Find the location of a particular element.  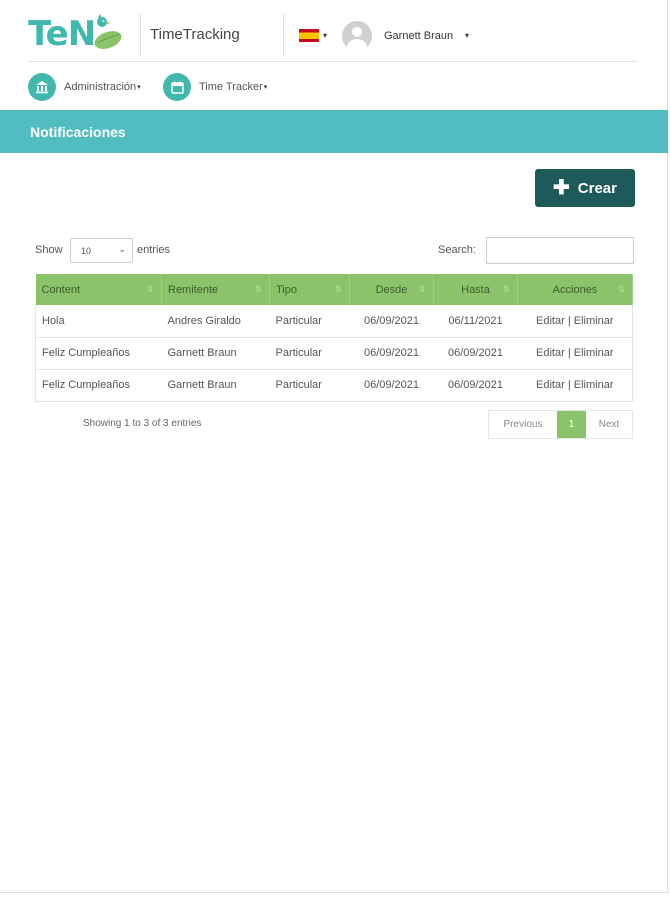

column-header-remitente: Remitente ⇅ is located at coordinates (215, 289).